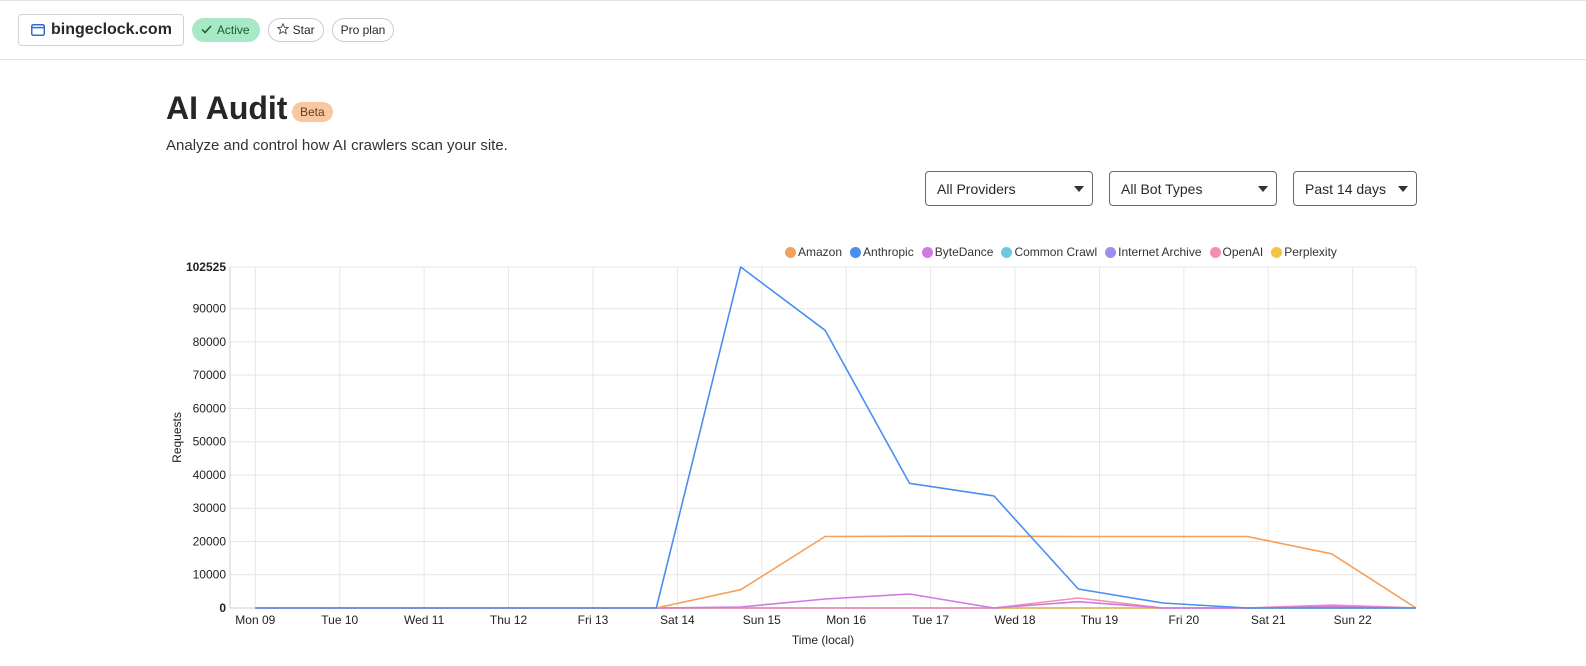  I want to click on y-tick-label: 0, so click(222, 608).